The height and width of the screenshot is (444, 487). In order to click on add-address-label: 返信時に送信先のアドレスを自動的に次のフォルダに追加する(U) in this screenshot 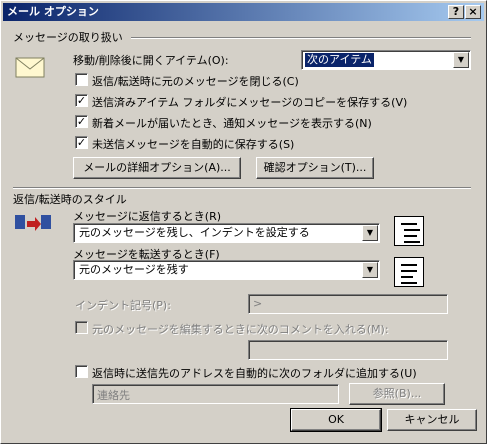, I will do `click(254, 373)`.